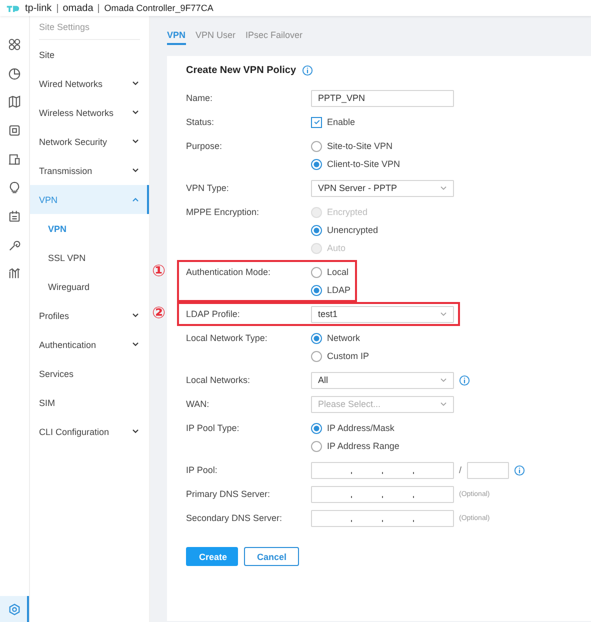 This screenshot has width=591, height=622. What do you see at coordinates (229, 272) in the screenshot?
I see `field-label: Authentication Mode:` at bounding box center [229, 272].